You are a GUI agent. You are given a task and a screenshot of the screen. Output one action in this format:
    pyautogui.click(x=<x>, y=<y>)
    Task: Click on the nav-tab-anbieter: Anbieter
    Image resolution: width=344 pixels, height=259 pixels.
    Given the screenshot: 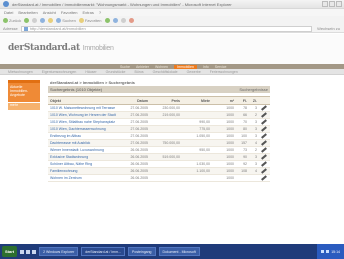 What is the action you would take?
    pyautogui.click(x=142, y=67)
    